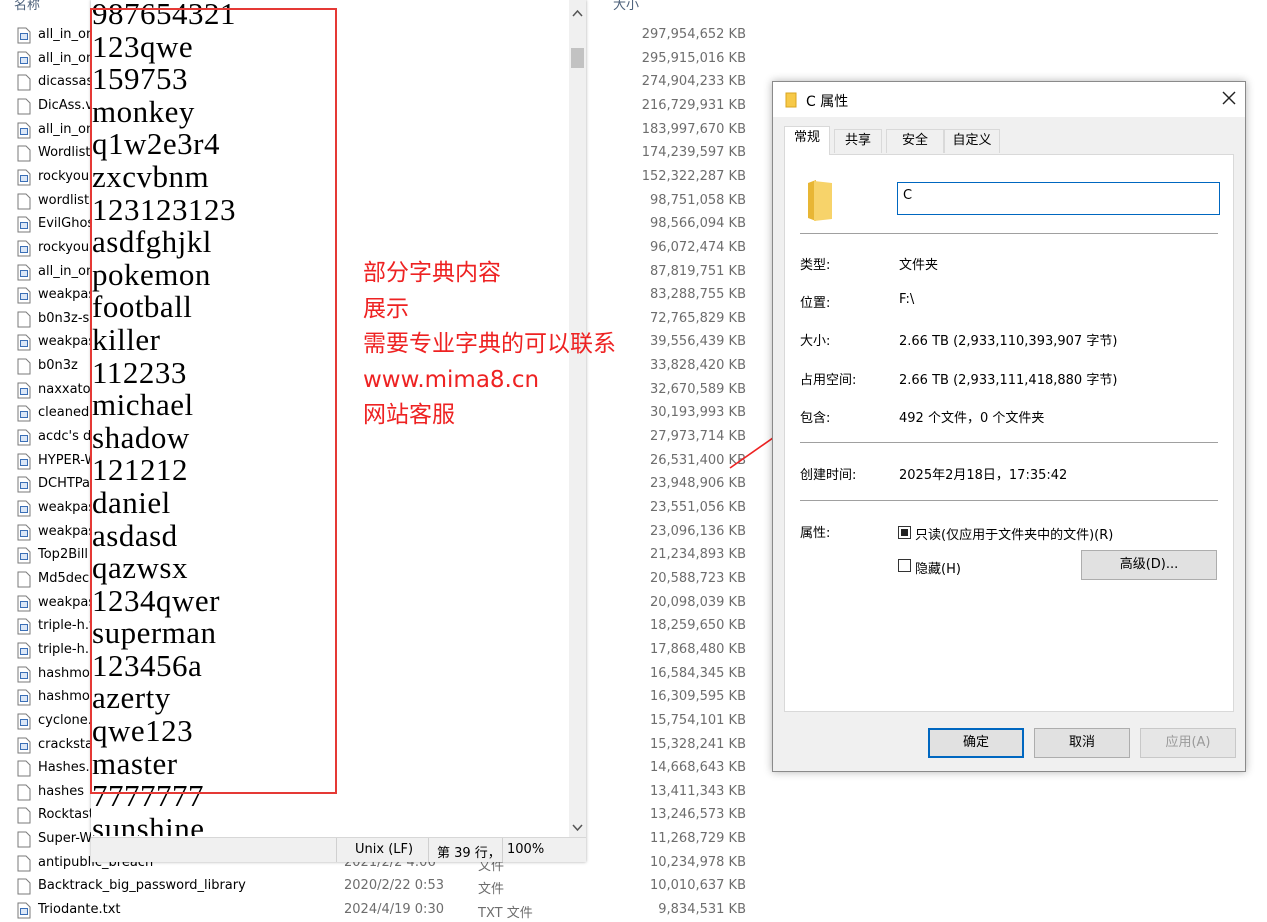 This screenshot has width=1267, height=922. What do you see at coordinates (697, 200) in the screenshot?
I see `file-size: 98,751,058 KB` at bounding box center [697, 200].